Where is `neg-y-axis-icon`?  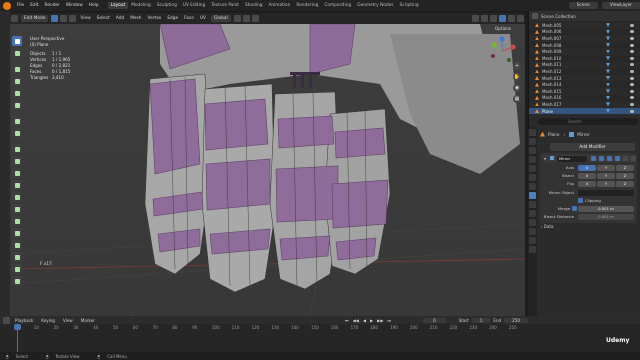
neg-y-axis-icon is located at coordinates (509, 60).